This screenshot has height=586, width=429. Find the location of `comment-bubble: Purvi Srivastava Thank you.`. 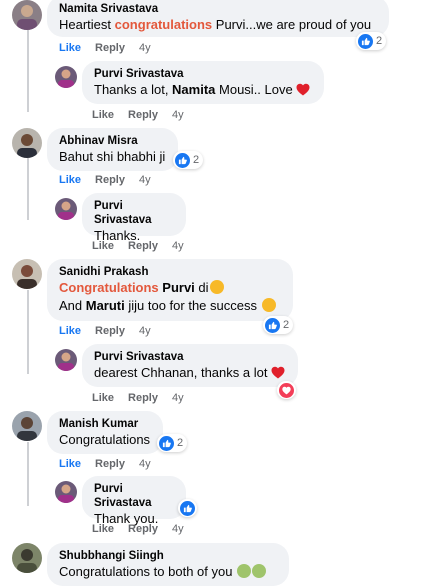

comment-bubble: Purvi Srivastava Thank you. is located at coordinates (134, 501).